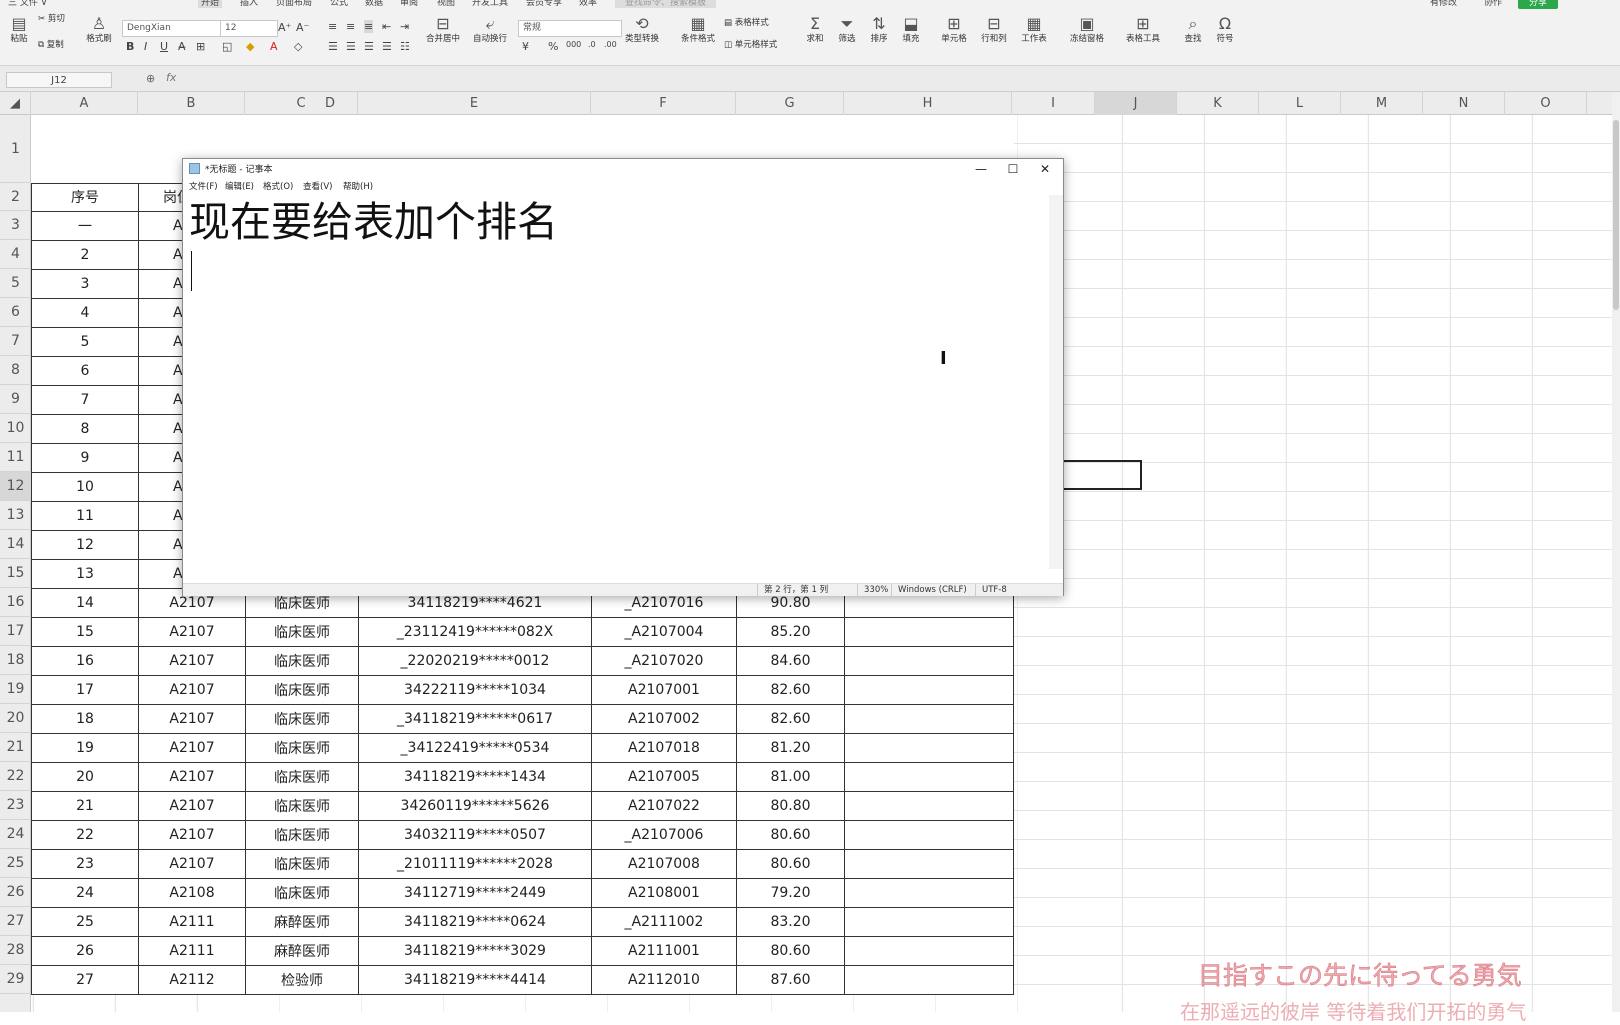 Image resolution: width=1620 pixels, height=1025 pixels. Describe the element at coordinates (85, 428) in the screenshot. I see `table-cell: 8` at that location.